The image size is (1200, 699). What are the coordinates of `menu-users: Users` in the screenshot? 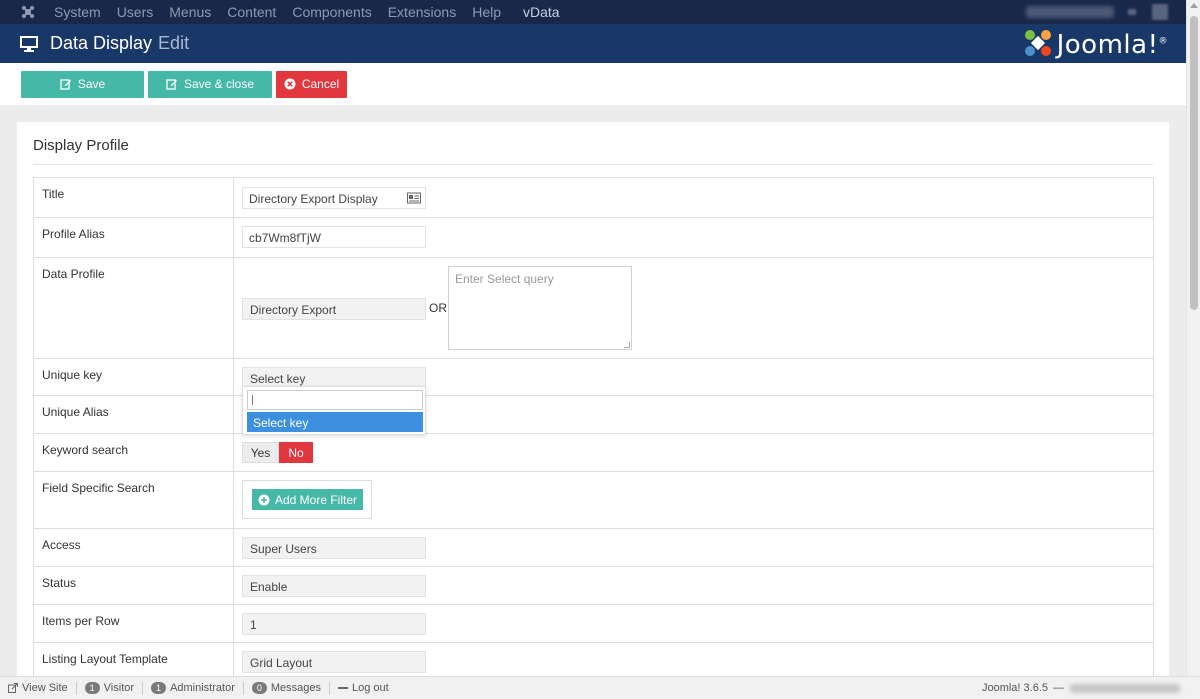 It's located at (135, 12).